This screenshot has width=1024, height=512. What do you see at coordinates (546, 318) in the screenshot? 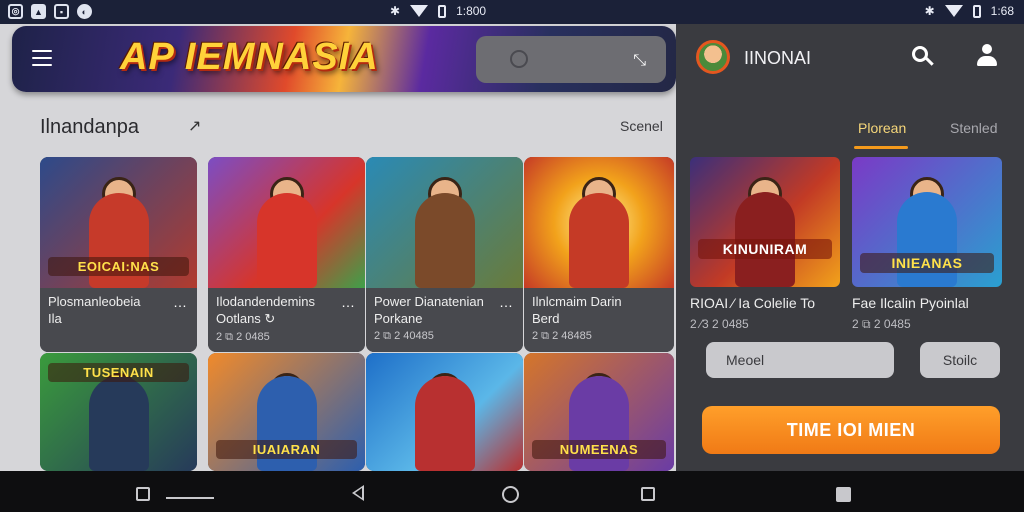
I see `card-subtitle: Berd` at bounding box center [546, 318].